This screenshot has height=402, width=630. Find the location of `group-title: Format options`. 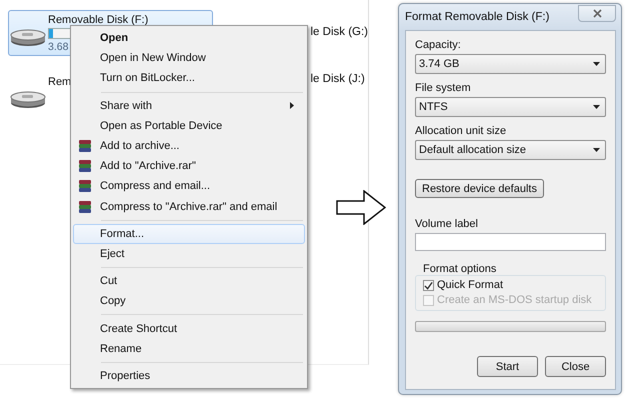

group-title: Format options is located at coordinates (460, 269).